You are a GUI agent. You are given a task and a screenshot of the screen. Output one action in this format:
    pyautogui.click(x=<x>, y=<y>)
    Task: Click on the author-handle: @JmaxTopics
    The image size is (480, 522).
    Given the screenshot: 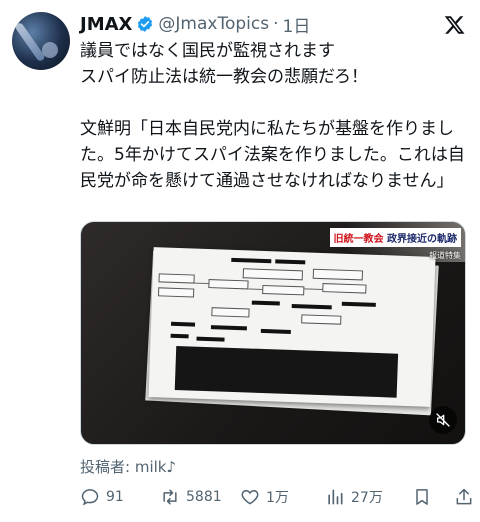 What is the action you would take?
    pyautogui.click(x=213, y=24)
    